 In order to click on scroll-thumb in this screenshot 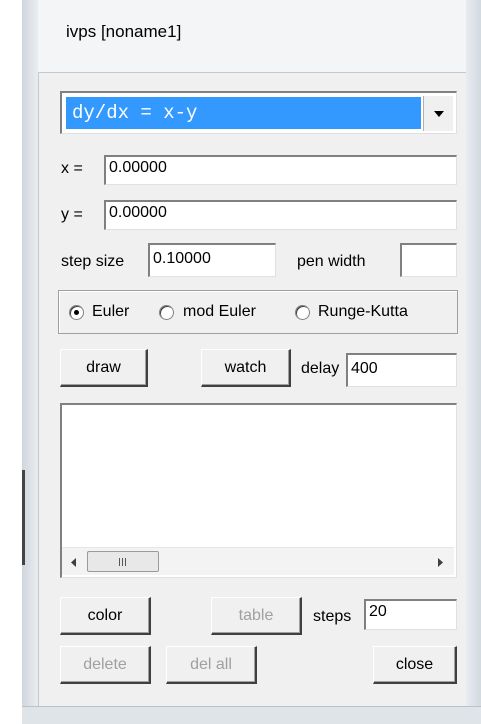, I will do `click(123, 561)`.